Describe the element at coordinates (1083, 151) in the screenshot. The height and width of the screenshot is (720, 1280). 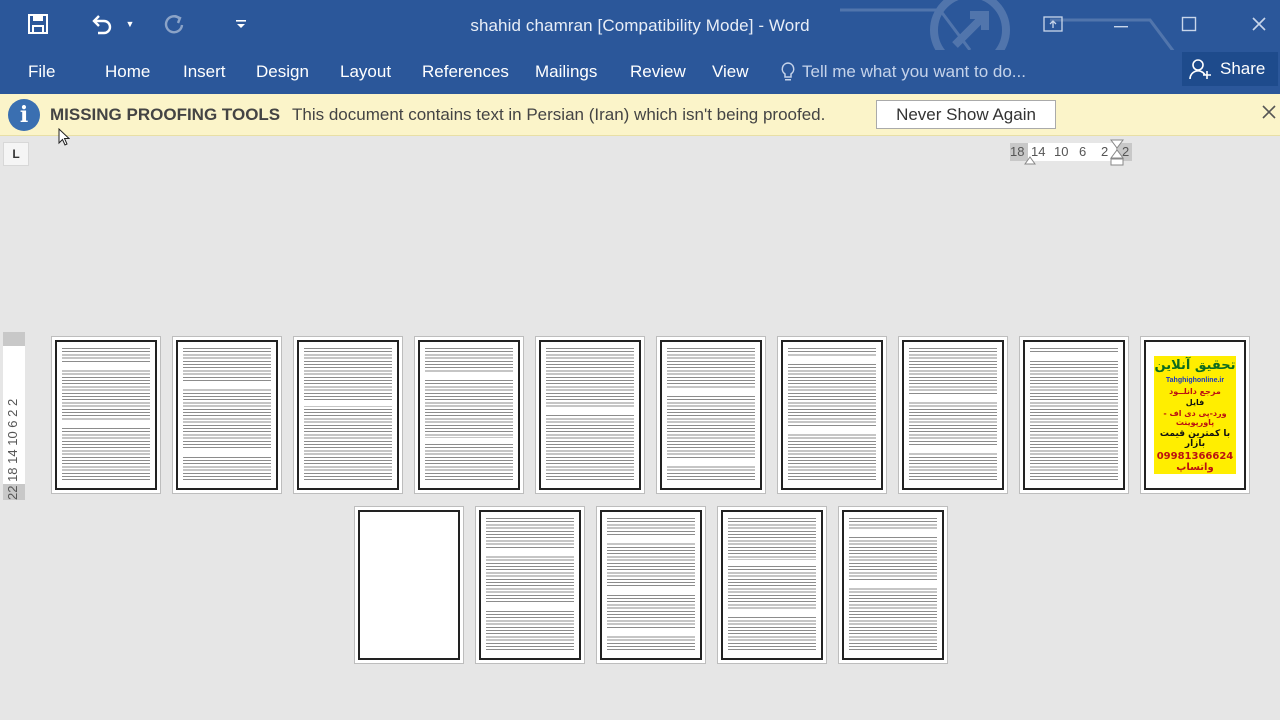
I see `ruler-mark: 6` at that location.